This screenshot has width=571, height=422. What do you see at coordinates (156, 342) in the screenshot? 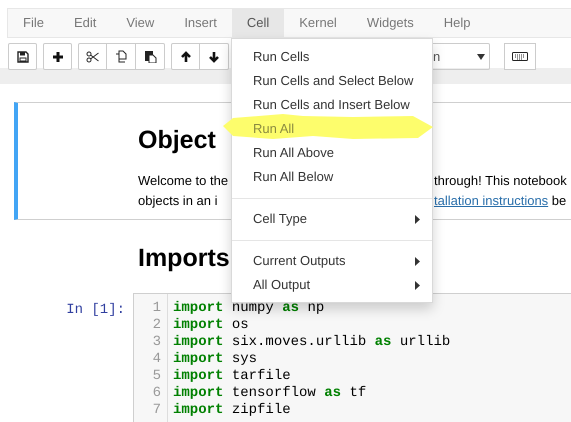
I see `line-number: 3` at bounding box center [156, 342].